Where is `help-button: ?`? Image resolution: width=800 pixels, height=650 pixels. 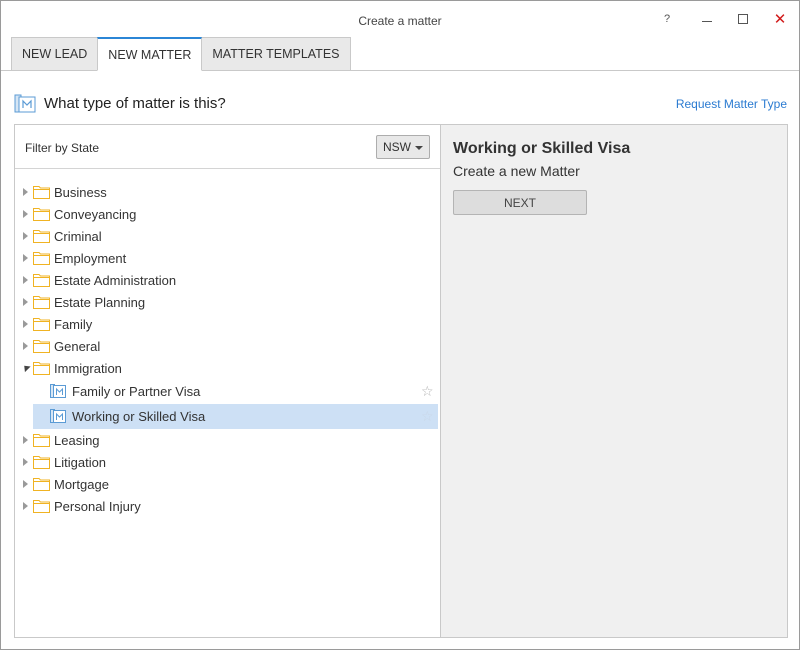 help-button: ? is located at coordinates (667, 19).